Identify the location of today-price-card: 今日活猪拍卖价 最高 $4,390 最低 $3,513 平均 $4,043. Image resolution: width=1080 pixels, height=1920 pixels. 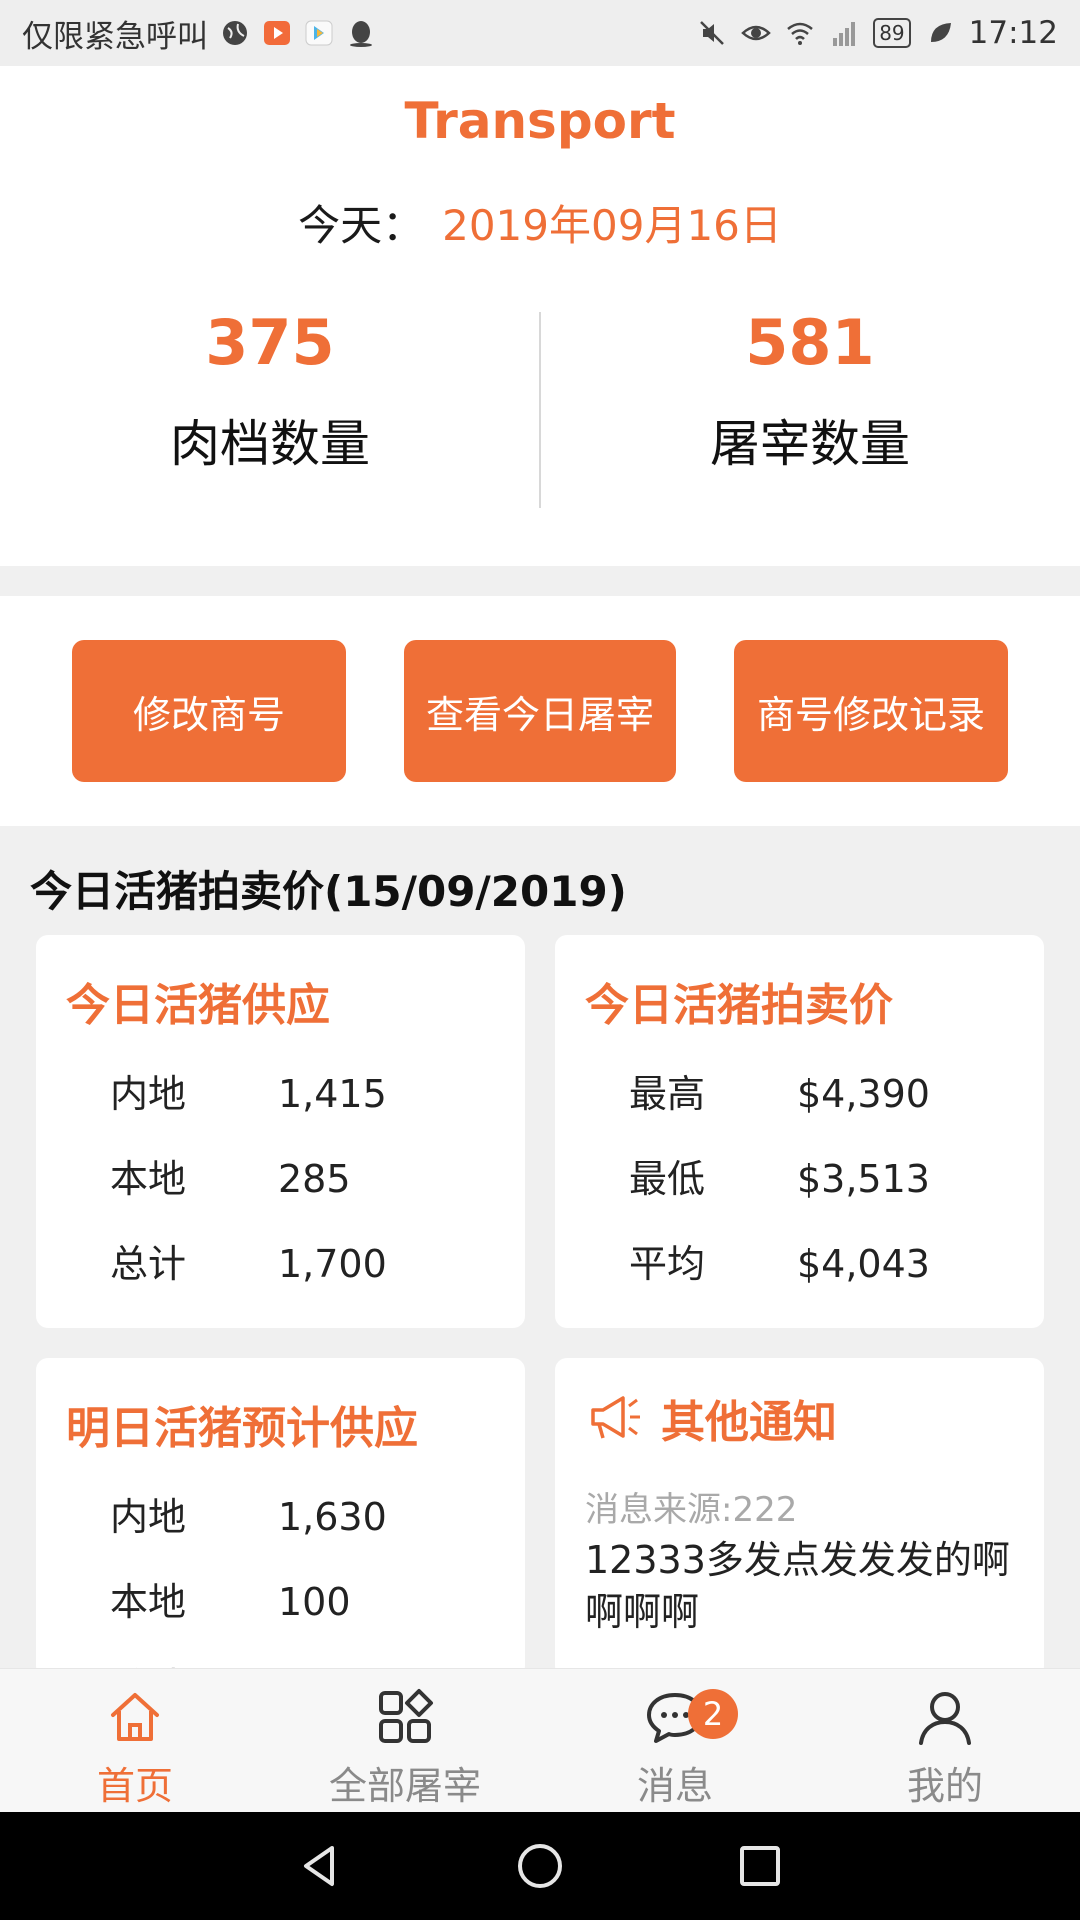
(799, 1131).